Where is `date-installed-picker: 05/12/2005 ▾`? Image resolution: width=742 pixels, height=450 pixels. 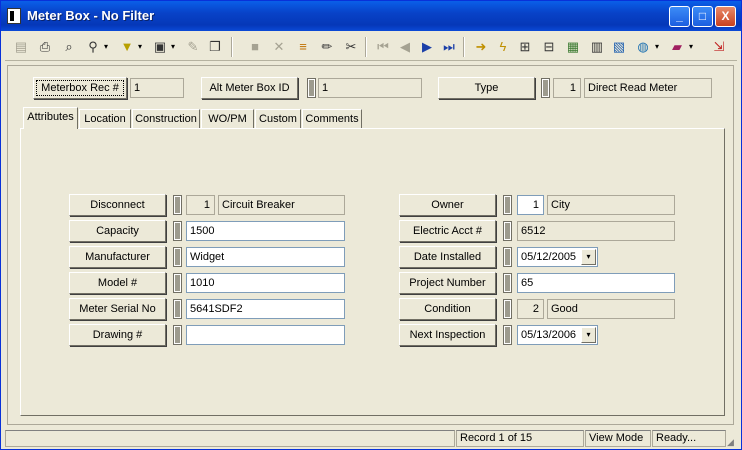 date-installed-picker: 05/12/2005 ▾ is located at coordinates (557, 257).